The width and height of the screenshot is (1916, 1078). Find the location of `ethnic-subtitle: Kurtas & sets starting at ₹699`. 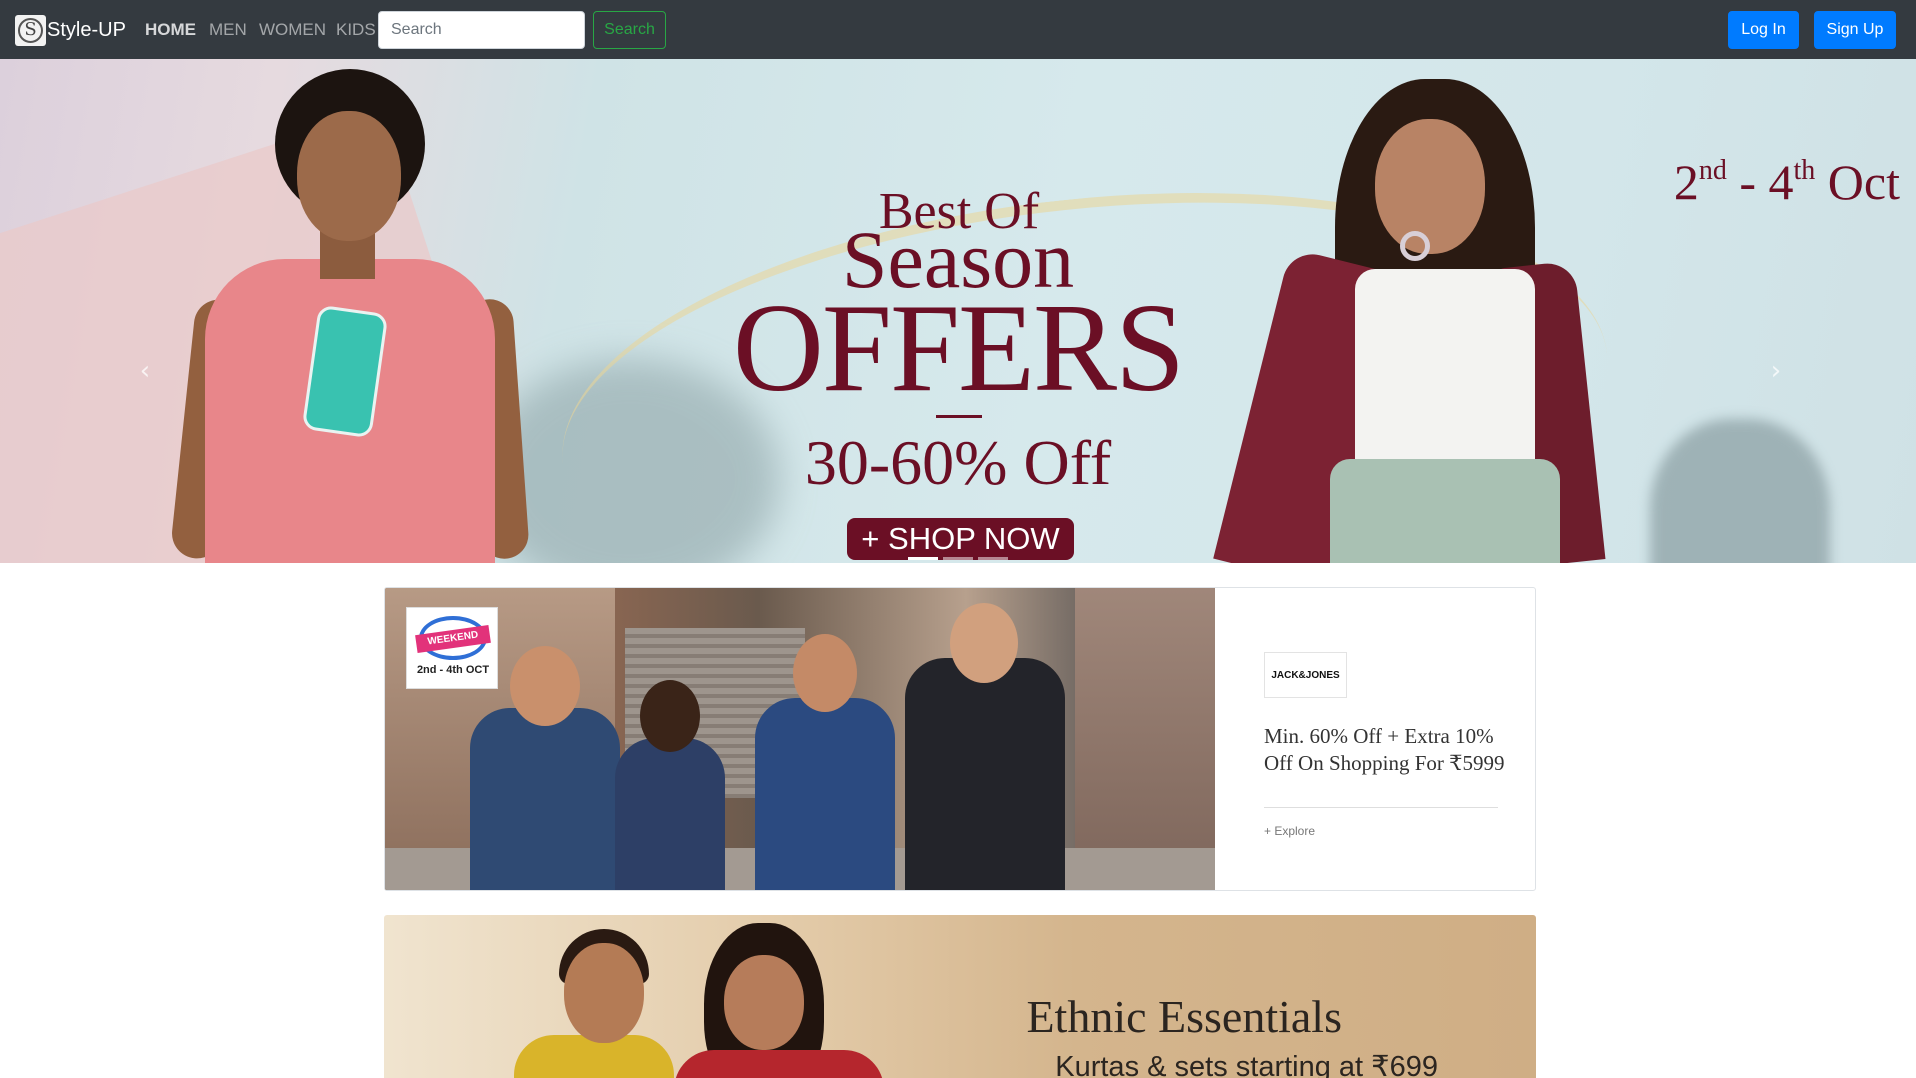

ethnic-subtitle: Kurtas & sets starting at ₹699 is located at coordinates (1246, 1064).